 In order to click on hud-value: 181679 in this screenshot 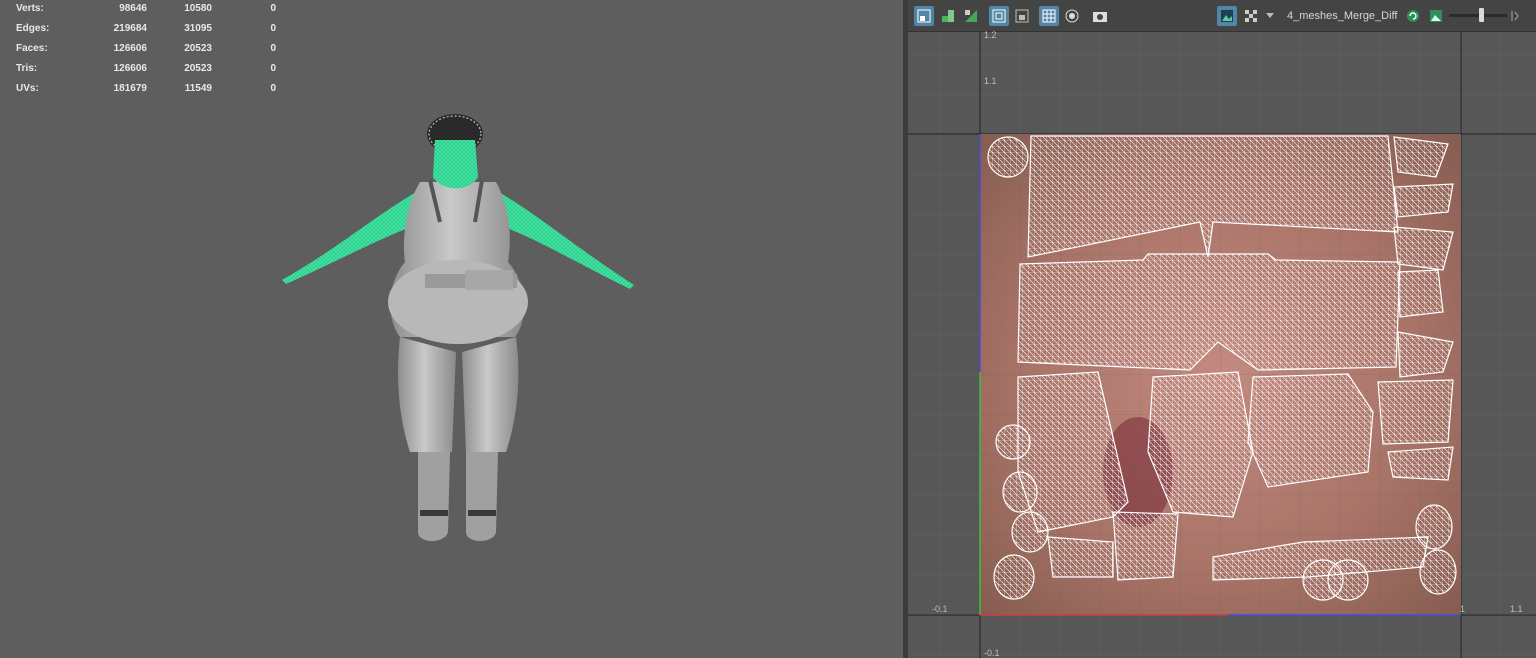, I will do `click(130, 88)`.